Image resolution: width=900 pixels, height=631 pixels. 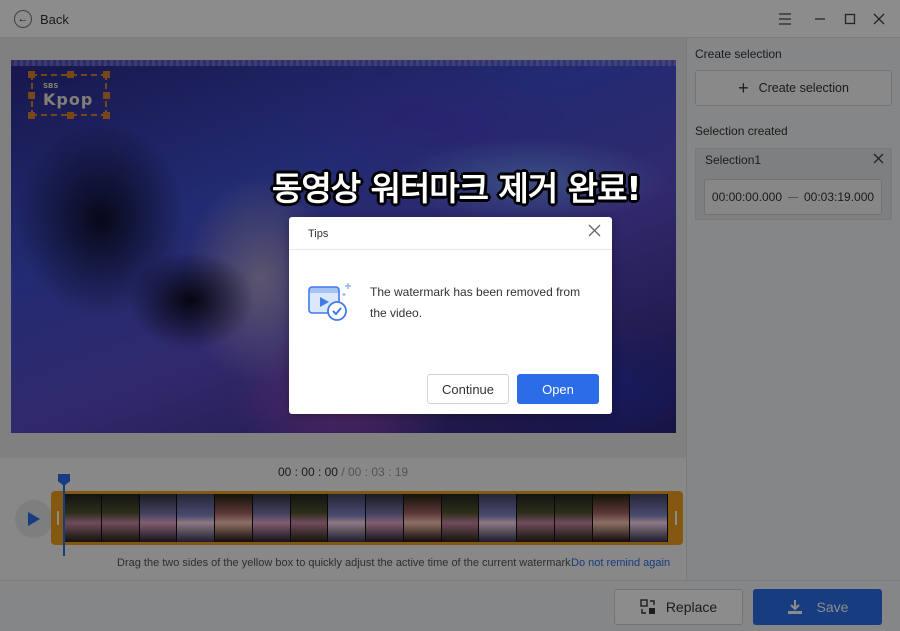 What do you see at coordinates (329, 302) in the screenshot?
I see `video-check-icon` at bounding box center [329, 302].